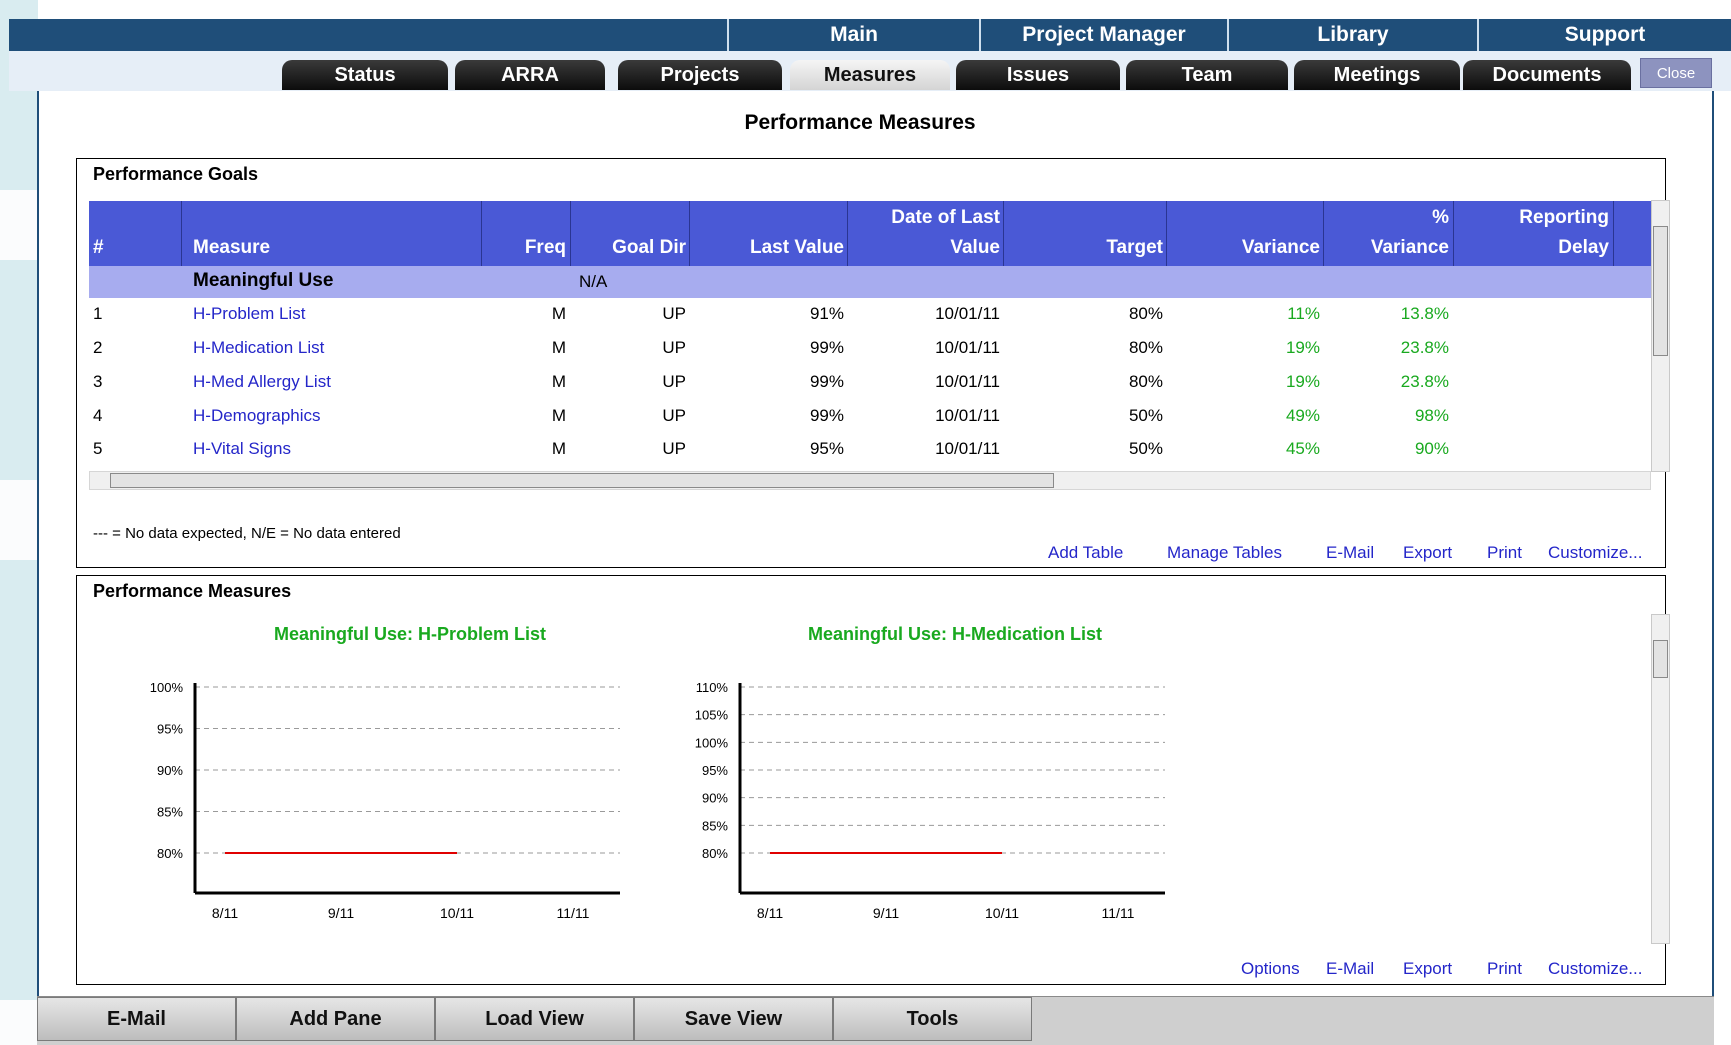 Image resolution: width=1731 pixels, height=1045 pixels. I want to click on measures-export-link: Export, so click(1427, 969).